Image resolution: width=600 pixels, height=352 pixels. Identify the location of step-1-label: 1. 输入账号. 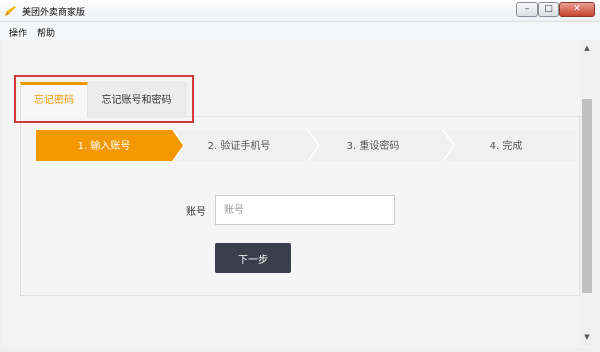
(104, 145).